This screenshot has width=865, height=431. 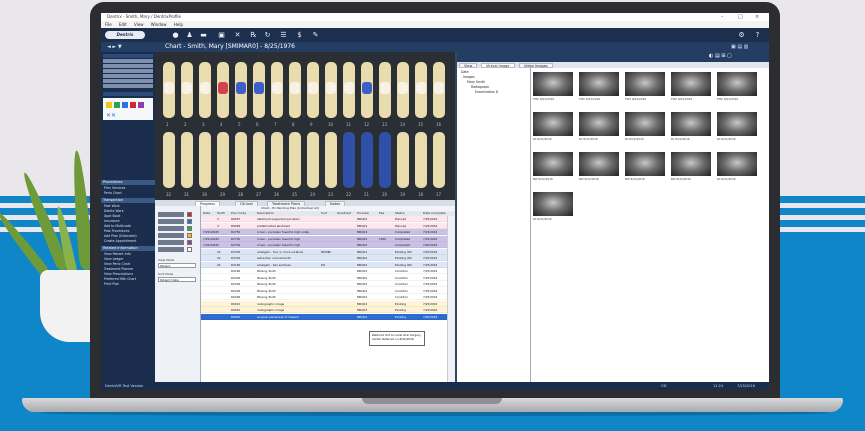 What do you see at coordinates (108, 24) in the screenshot?
I see `menu-file: File` at bounding box center [108, 24].